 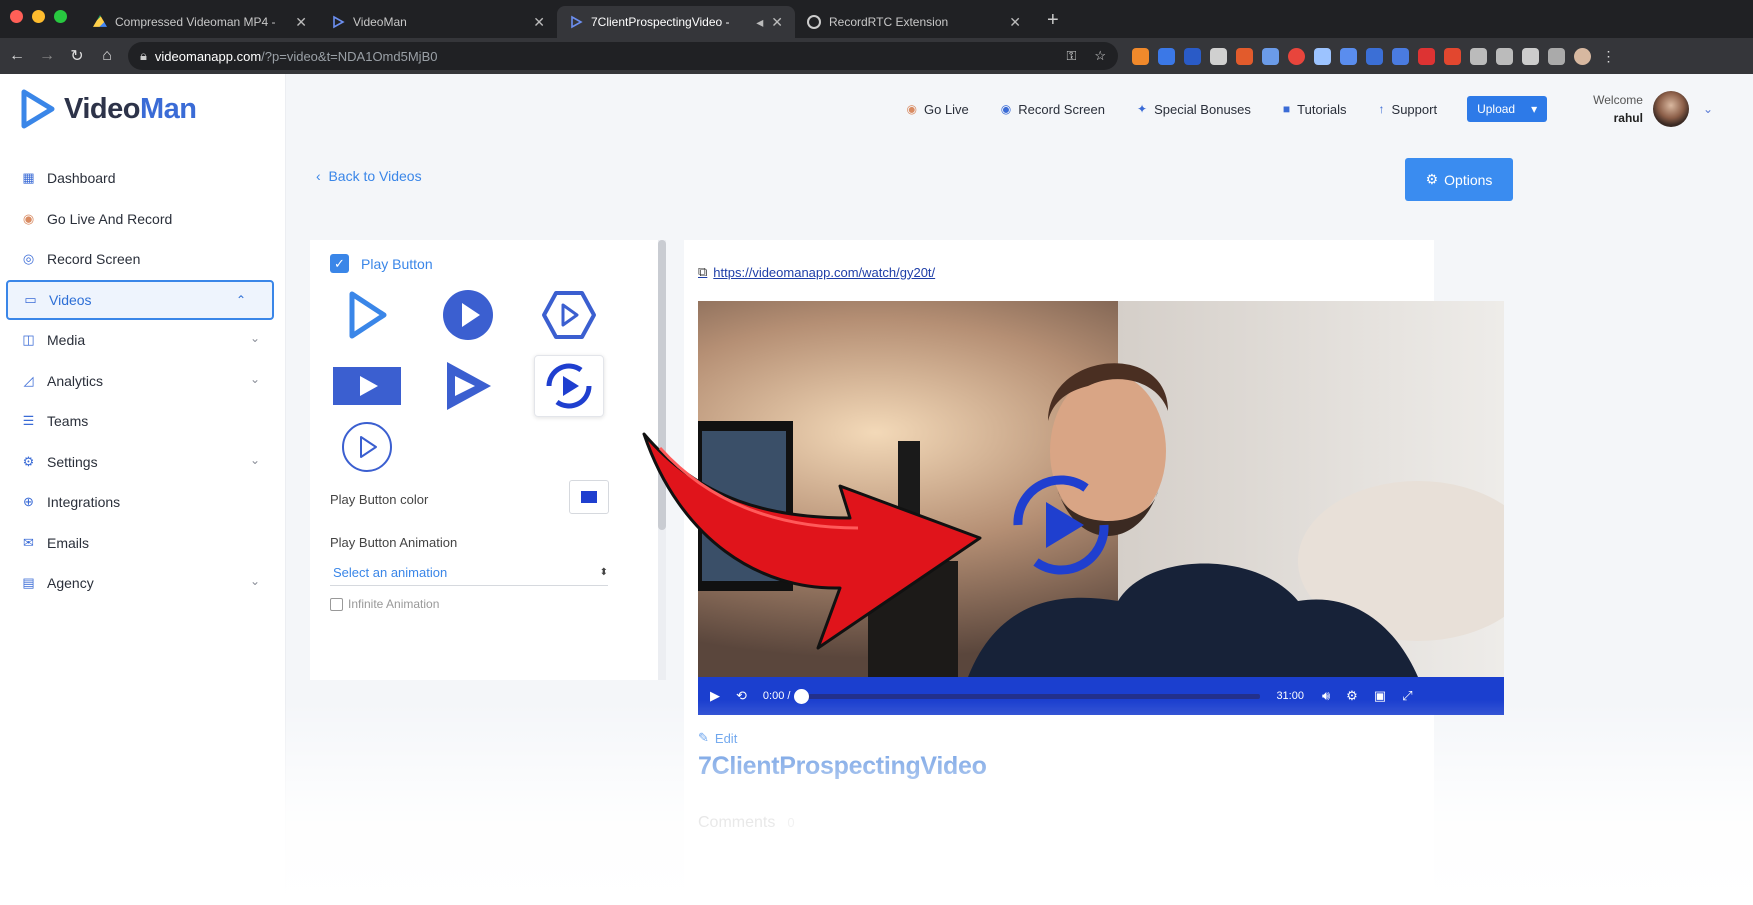 What do you see at coordinates (143, 583) in the screenshot?
I see `sidebar-item-agency: ▤ Agency ⌄` at bounding box center [143, 583].